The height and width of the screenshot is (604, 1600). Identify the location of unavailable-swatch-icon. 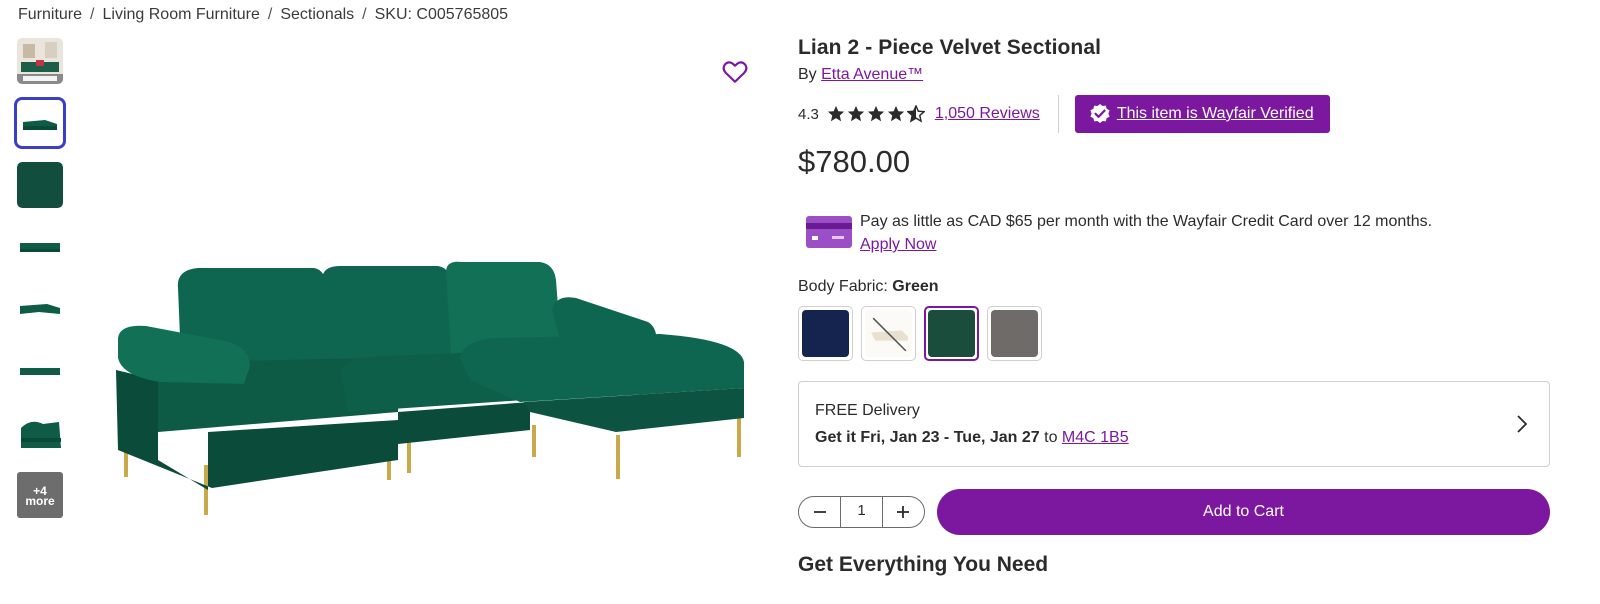
(888, 333).